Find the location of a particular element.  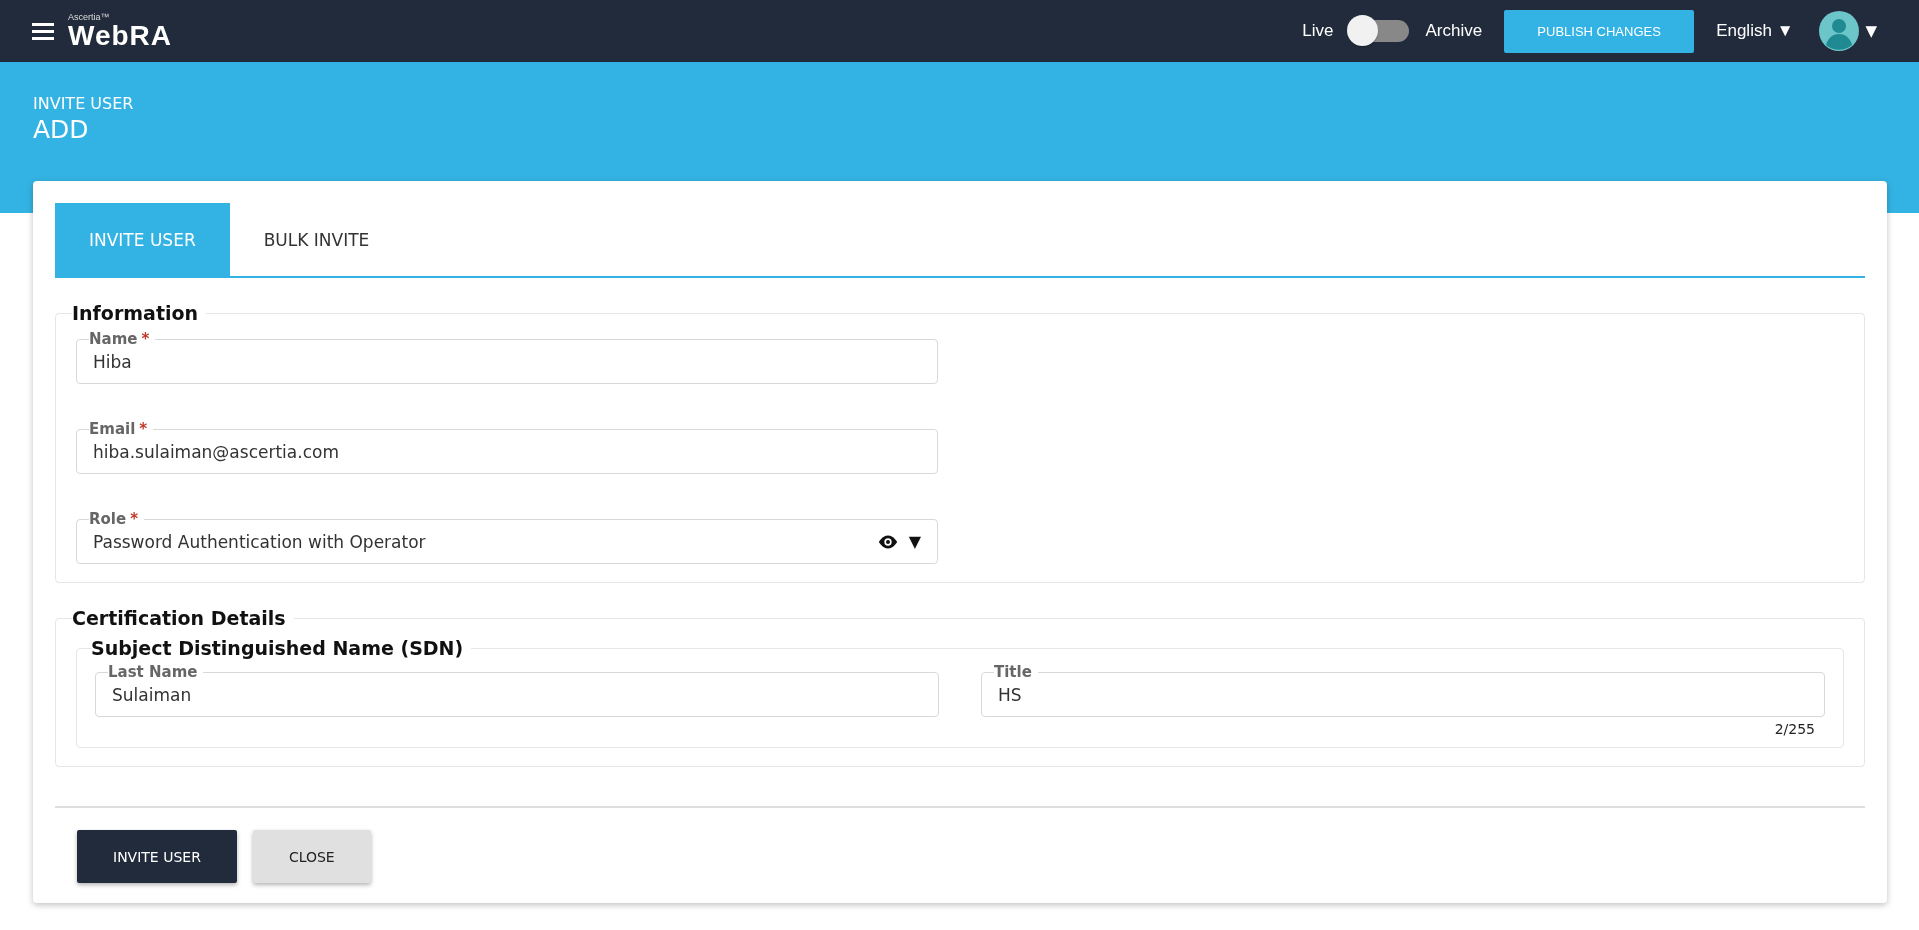

page-title: ADD is located at coordinates (61, 129).